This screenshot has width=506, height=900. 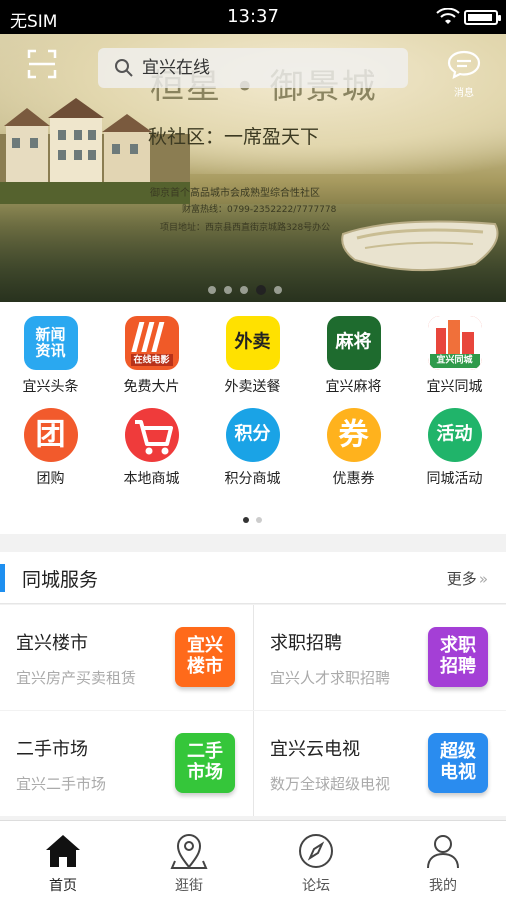 I want to click on banner-boat-image, so click(x=420, y=246).